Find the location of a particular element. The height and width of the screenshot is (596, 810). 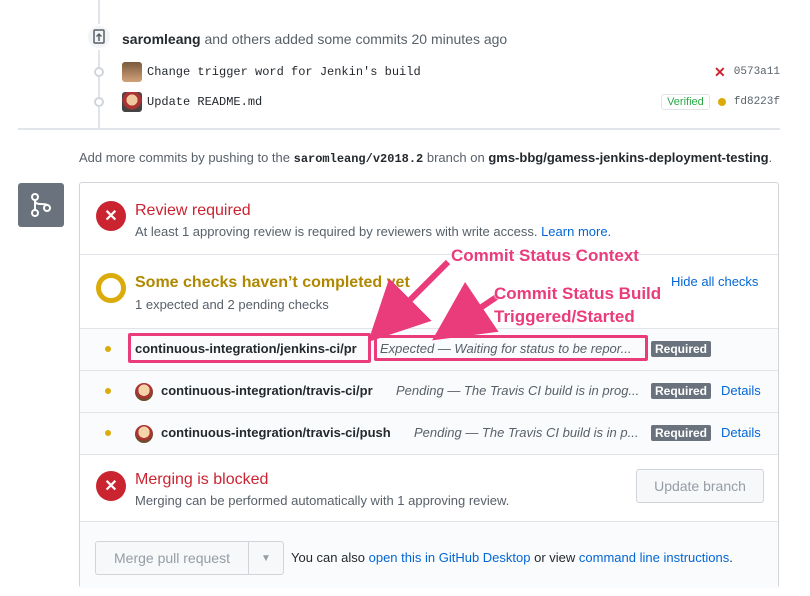

annotation-build-line1: Commit Status Build is located at coordinates (578, 293).